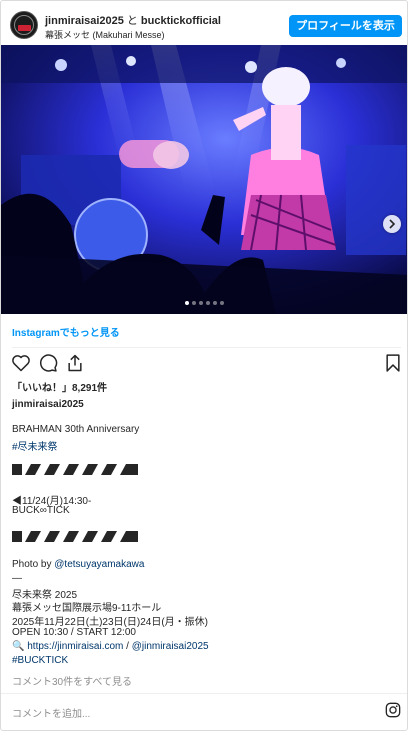 This screenshot has width=410, height=733. I want to click on view-profile-button: プロフィールを表示, so click(345, 26).